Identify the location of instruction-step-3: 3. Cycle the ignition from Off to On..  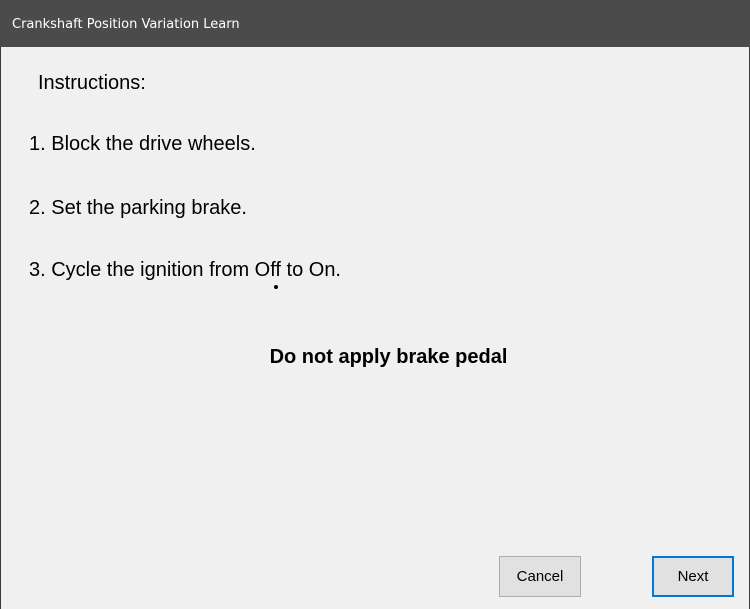
(185, 270).